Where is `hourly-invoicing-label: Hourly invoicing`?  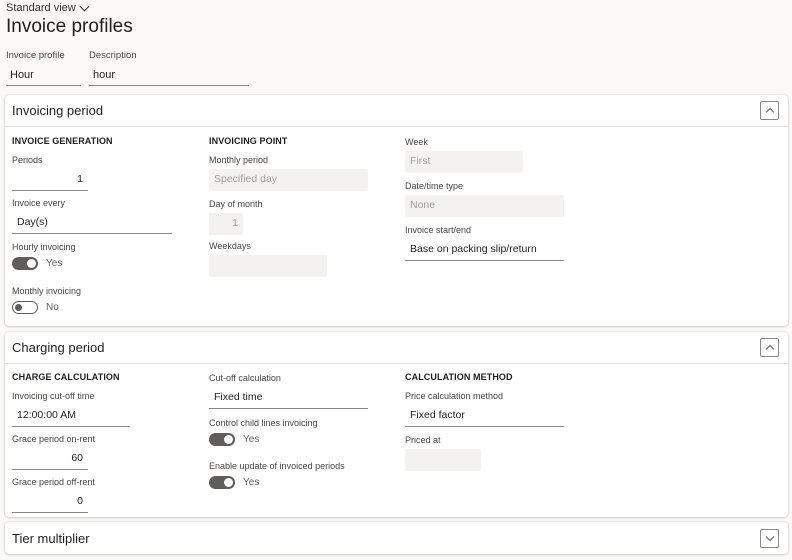 hourly-invoicing-label: Hourly invoicing is located at coordinates (44, 247).